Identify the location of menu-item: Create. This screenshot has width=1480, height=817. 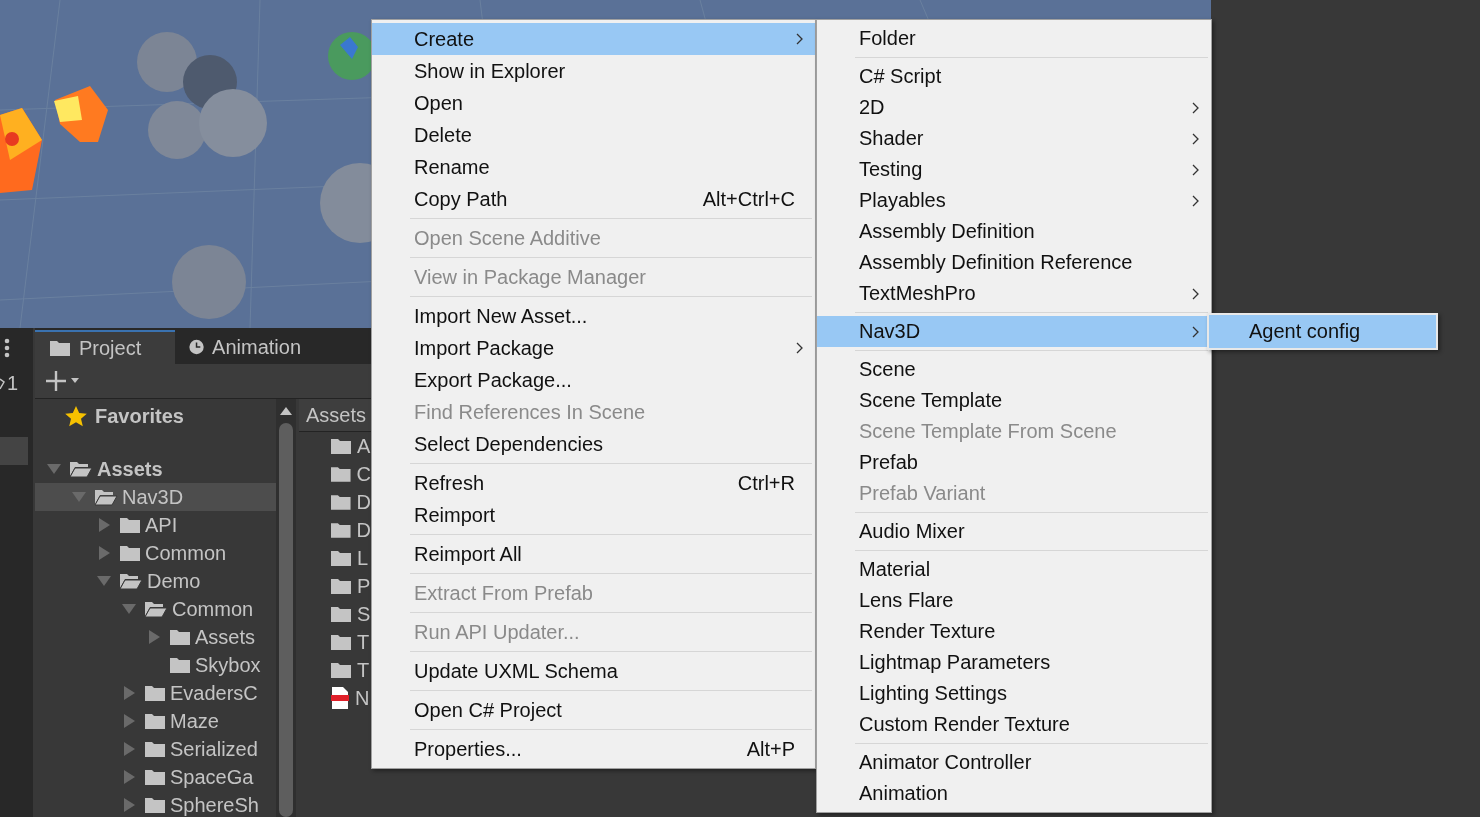
(593, 39).